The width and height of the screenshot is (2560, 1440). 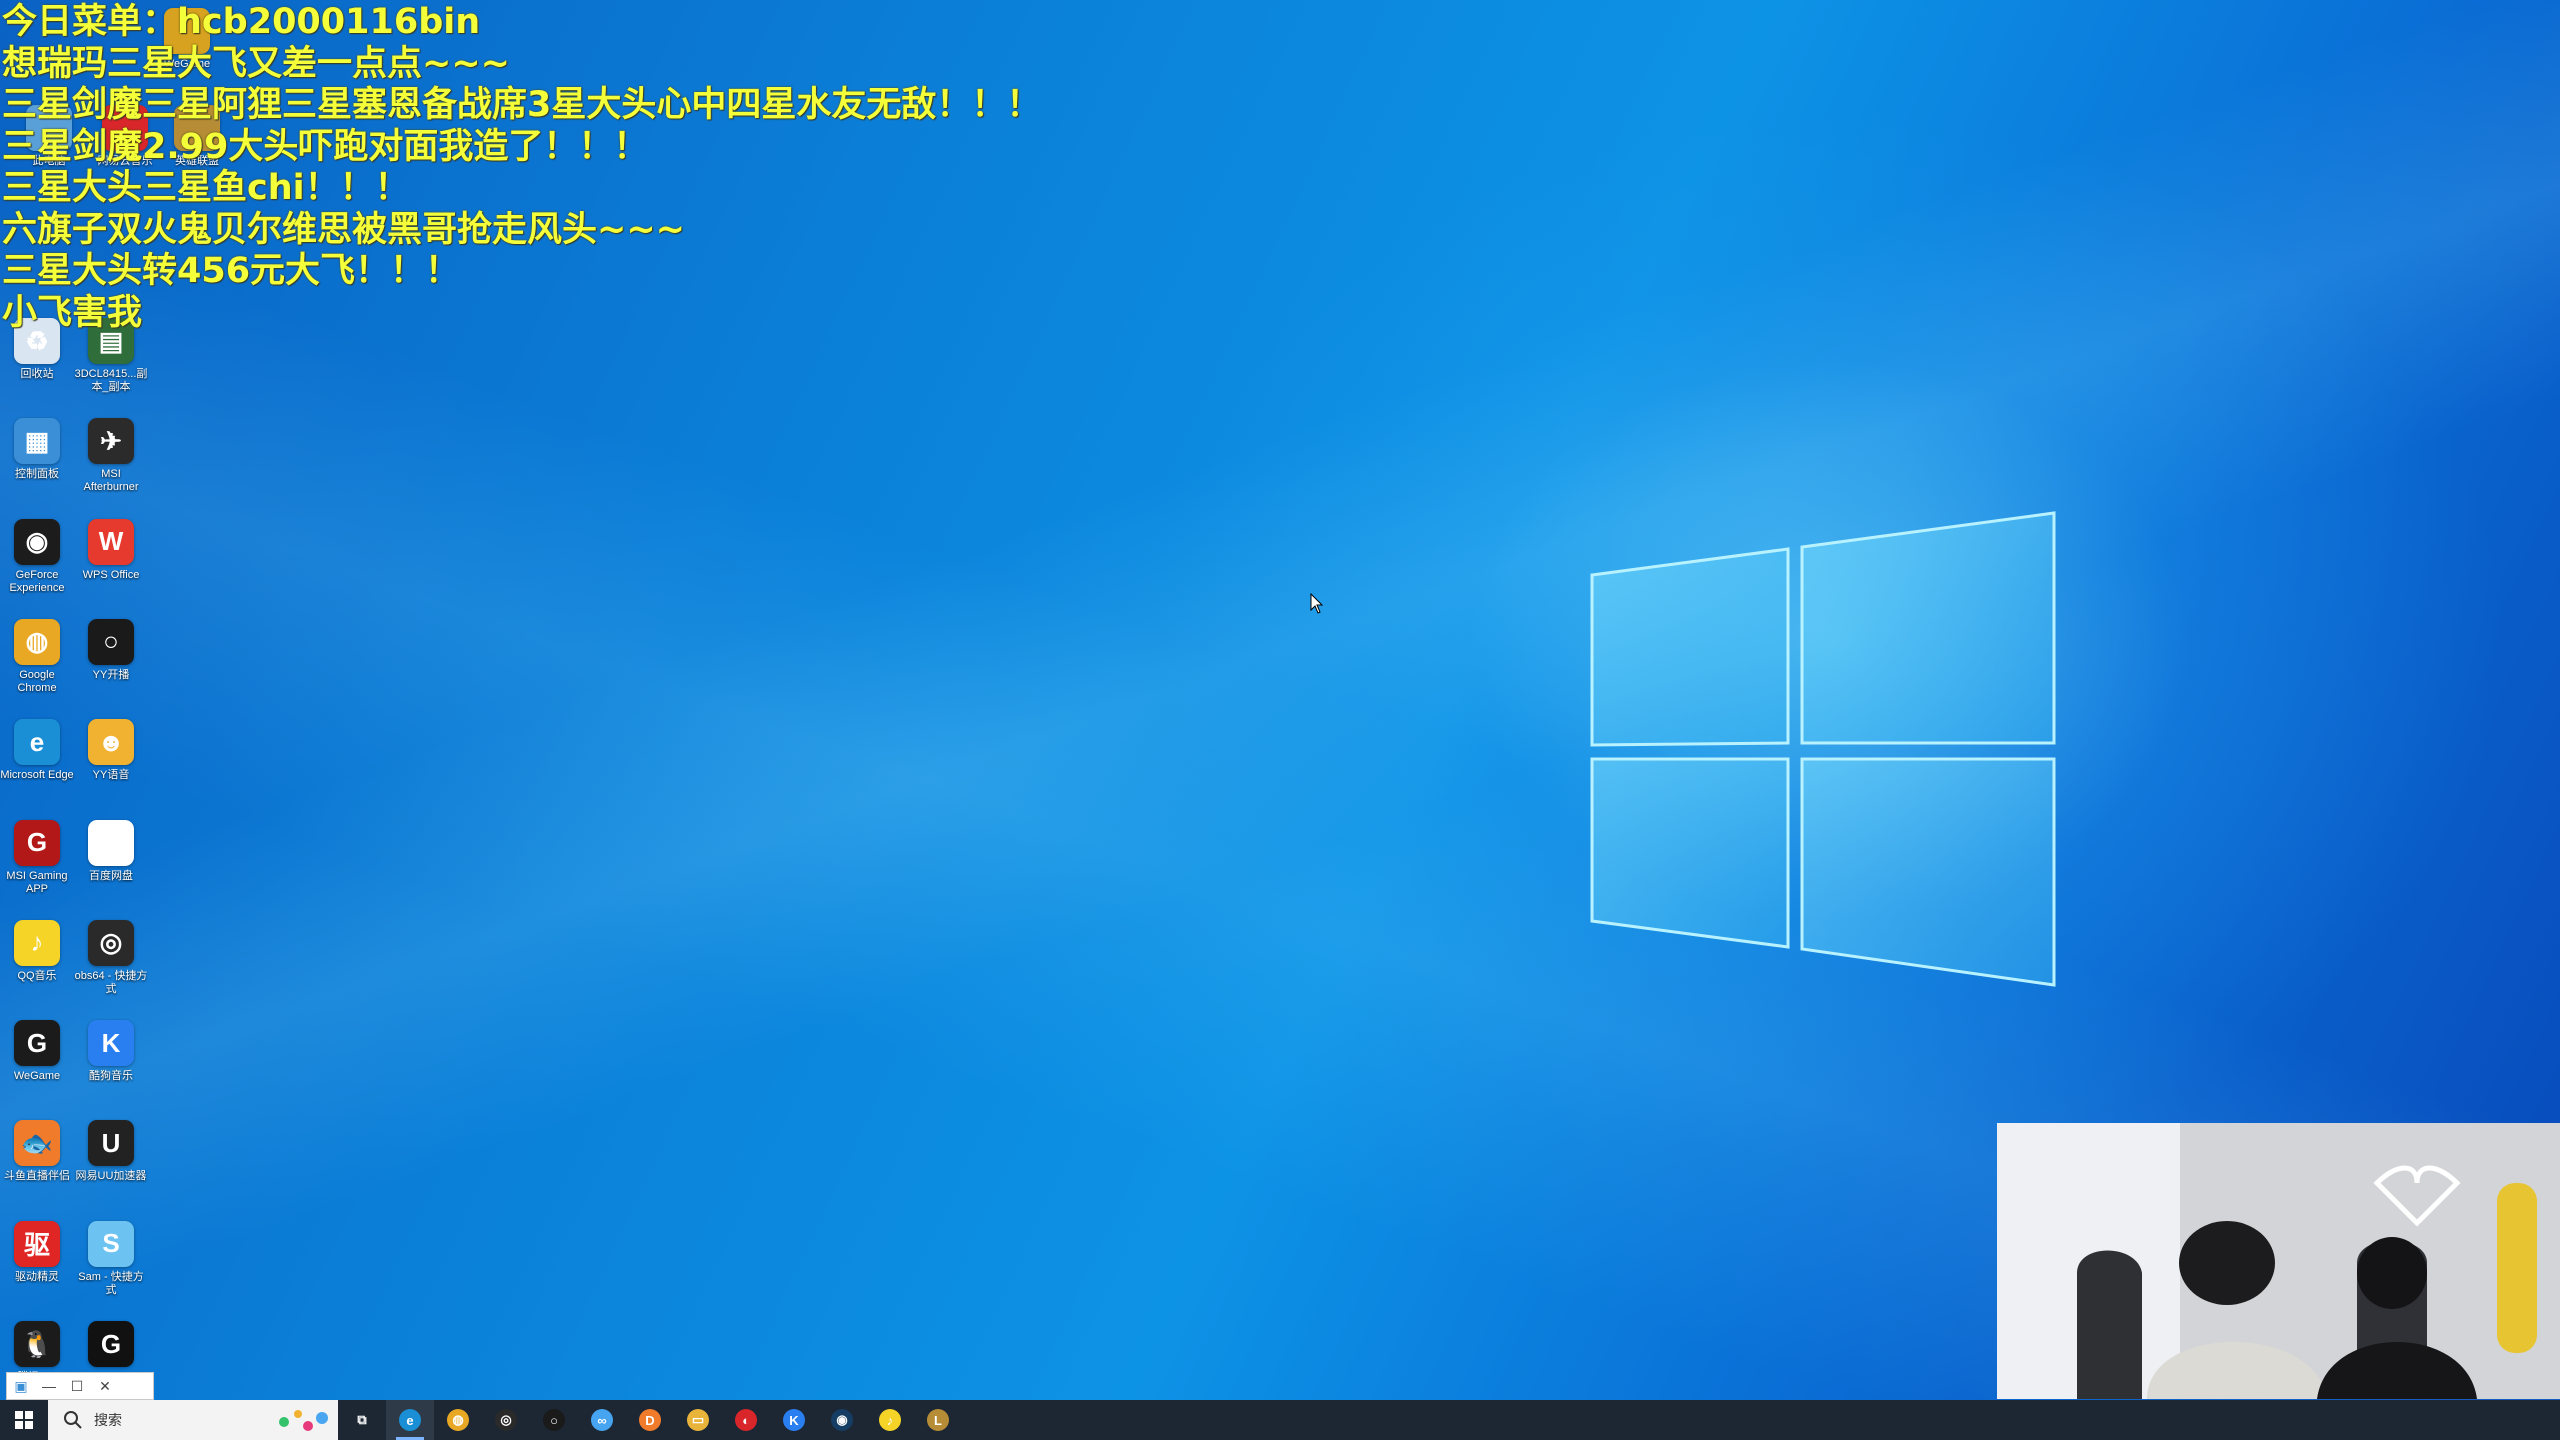 I want to click on desktop-icon-label: 回收站, so click(x=37, y=374).